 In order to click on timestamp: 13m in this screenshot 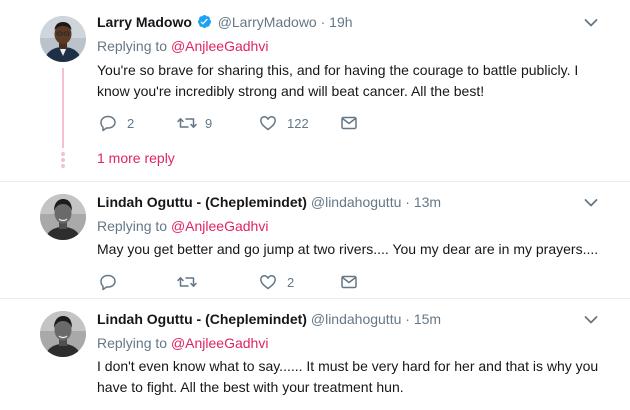, I will do `click(427, 202)`.